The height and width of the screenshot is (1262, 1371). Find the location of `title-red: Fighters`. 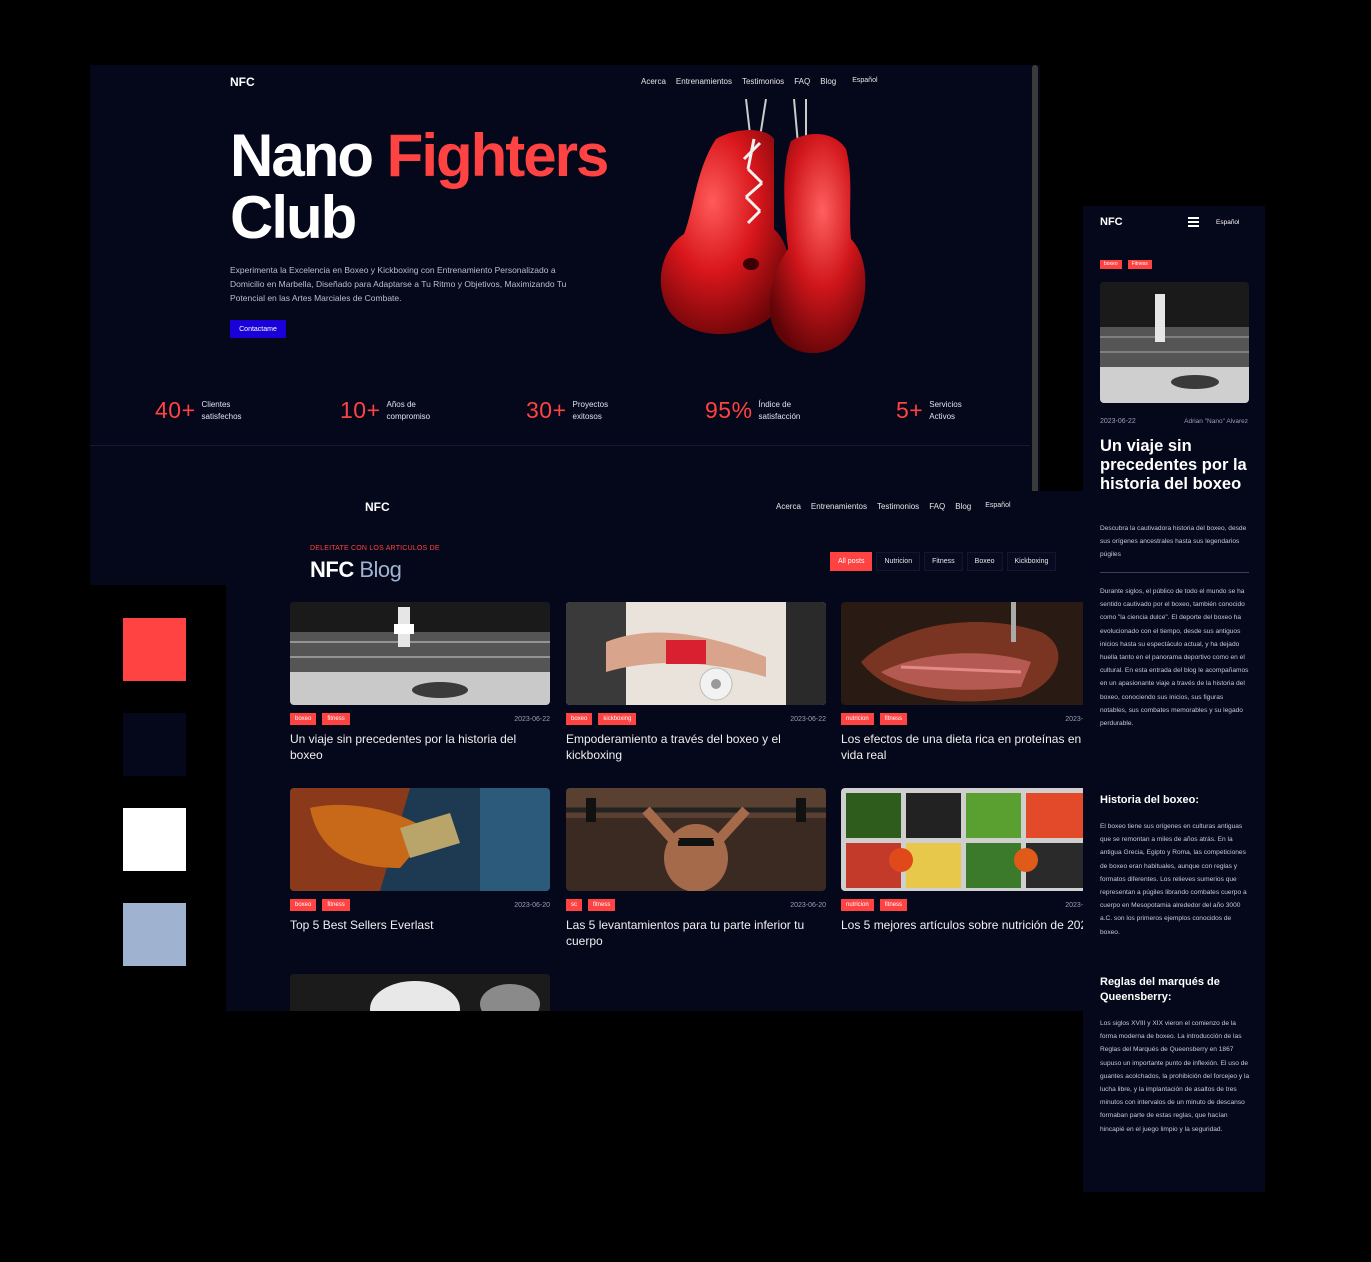

title-red: Fighters is located at coordinates (498, 155).